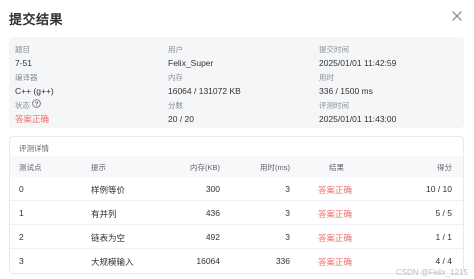  Describe the element at coordinates (21, 237) in the screenshot. I see `case-id: 2` at that location.